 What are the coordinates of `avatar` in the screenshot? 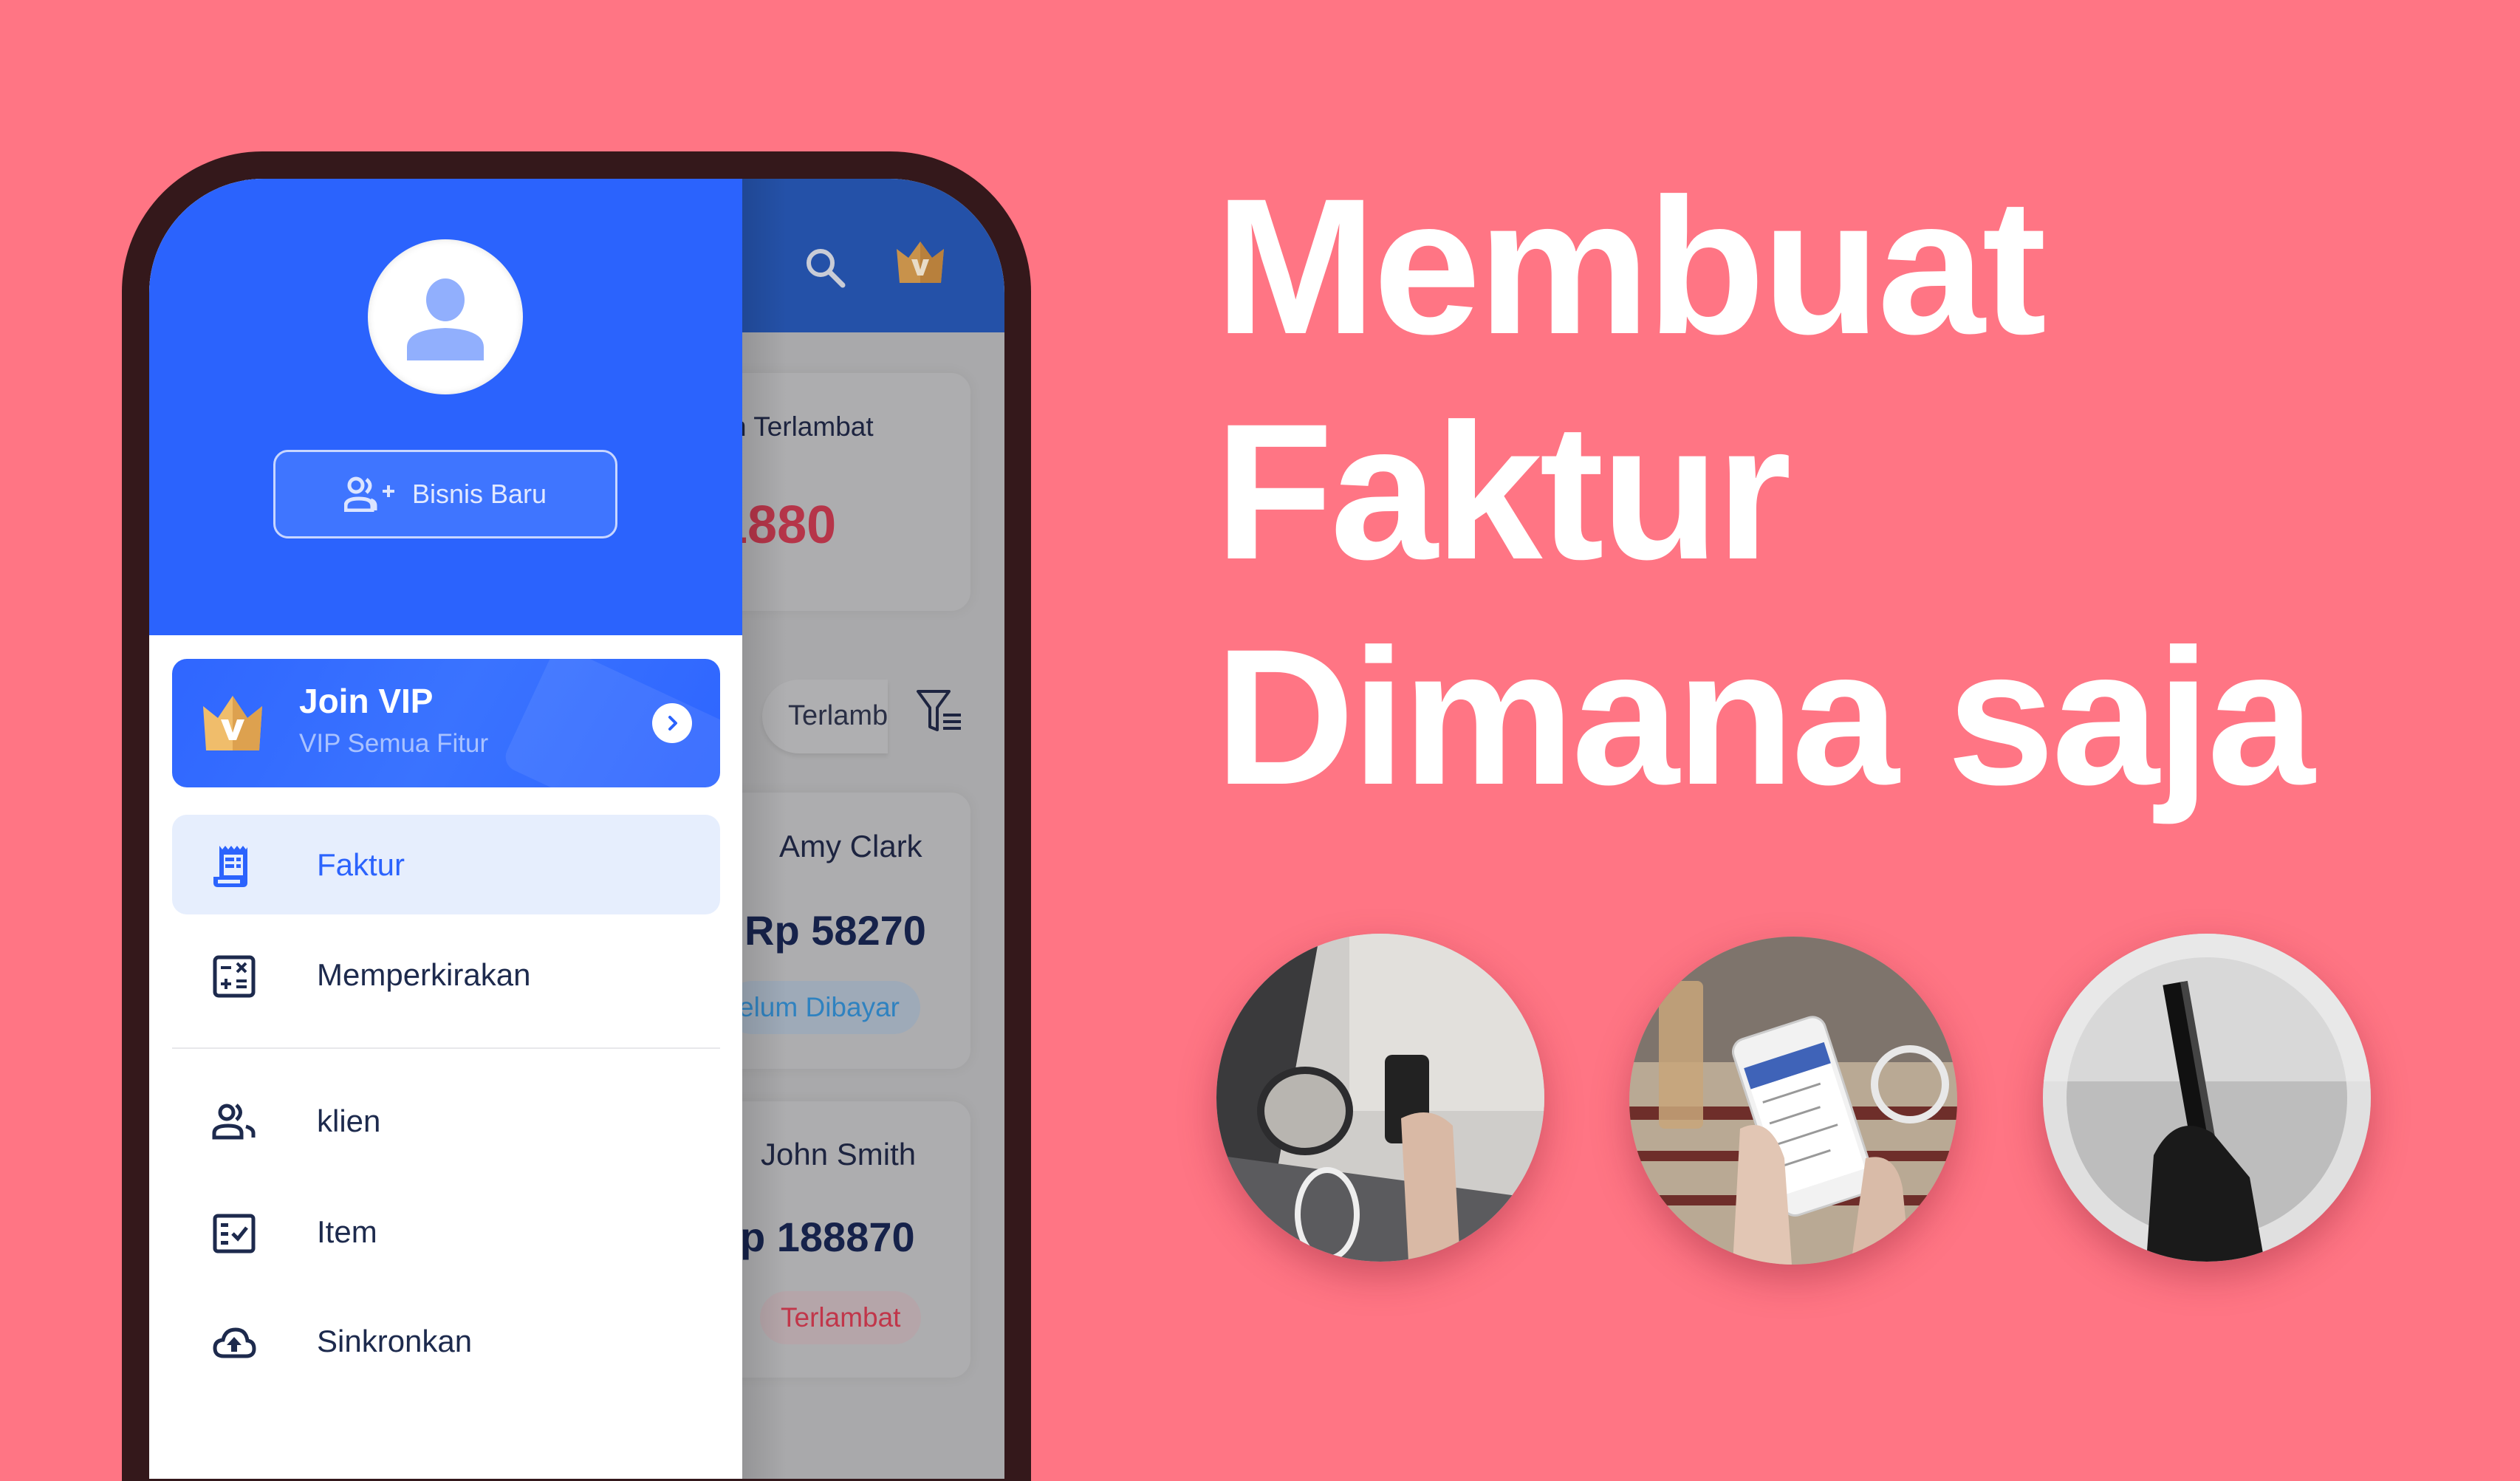 It's located at (445, 316).